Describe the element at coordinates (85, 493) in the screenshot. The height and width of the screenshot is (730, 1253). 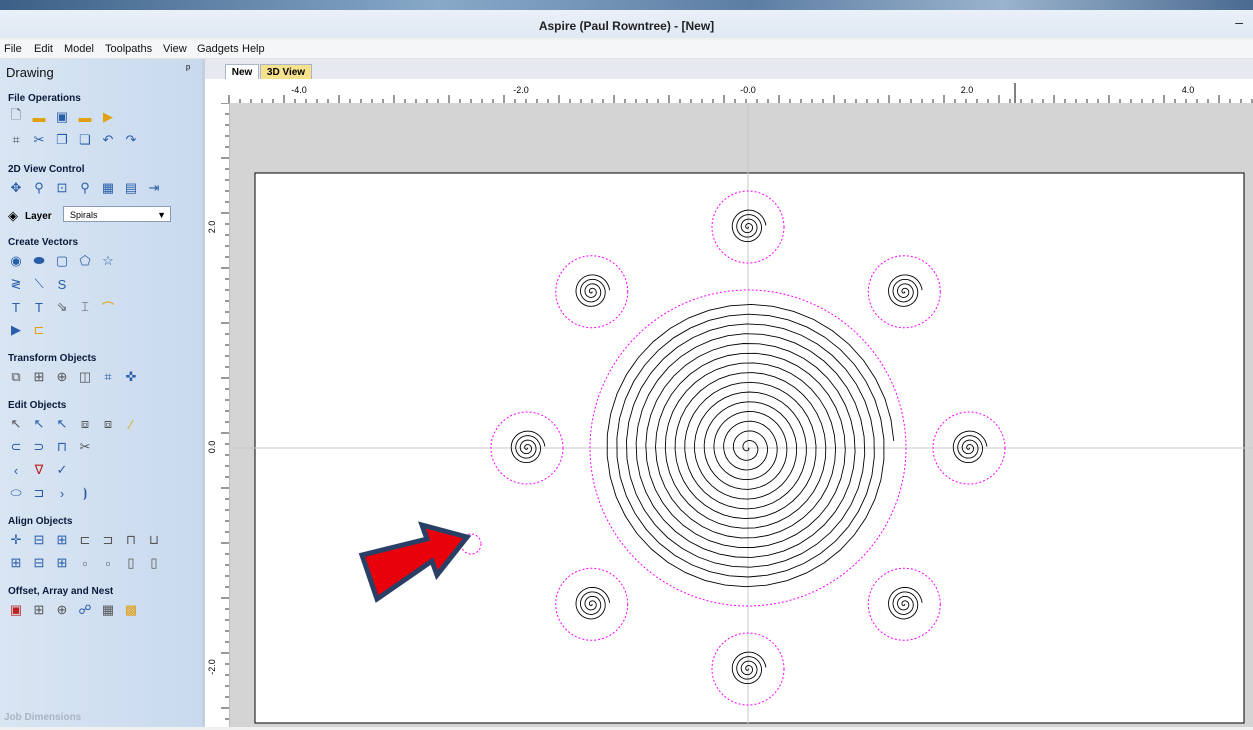
I see `bridge-icon: ⦘` at that location.